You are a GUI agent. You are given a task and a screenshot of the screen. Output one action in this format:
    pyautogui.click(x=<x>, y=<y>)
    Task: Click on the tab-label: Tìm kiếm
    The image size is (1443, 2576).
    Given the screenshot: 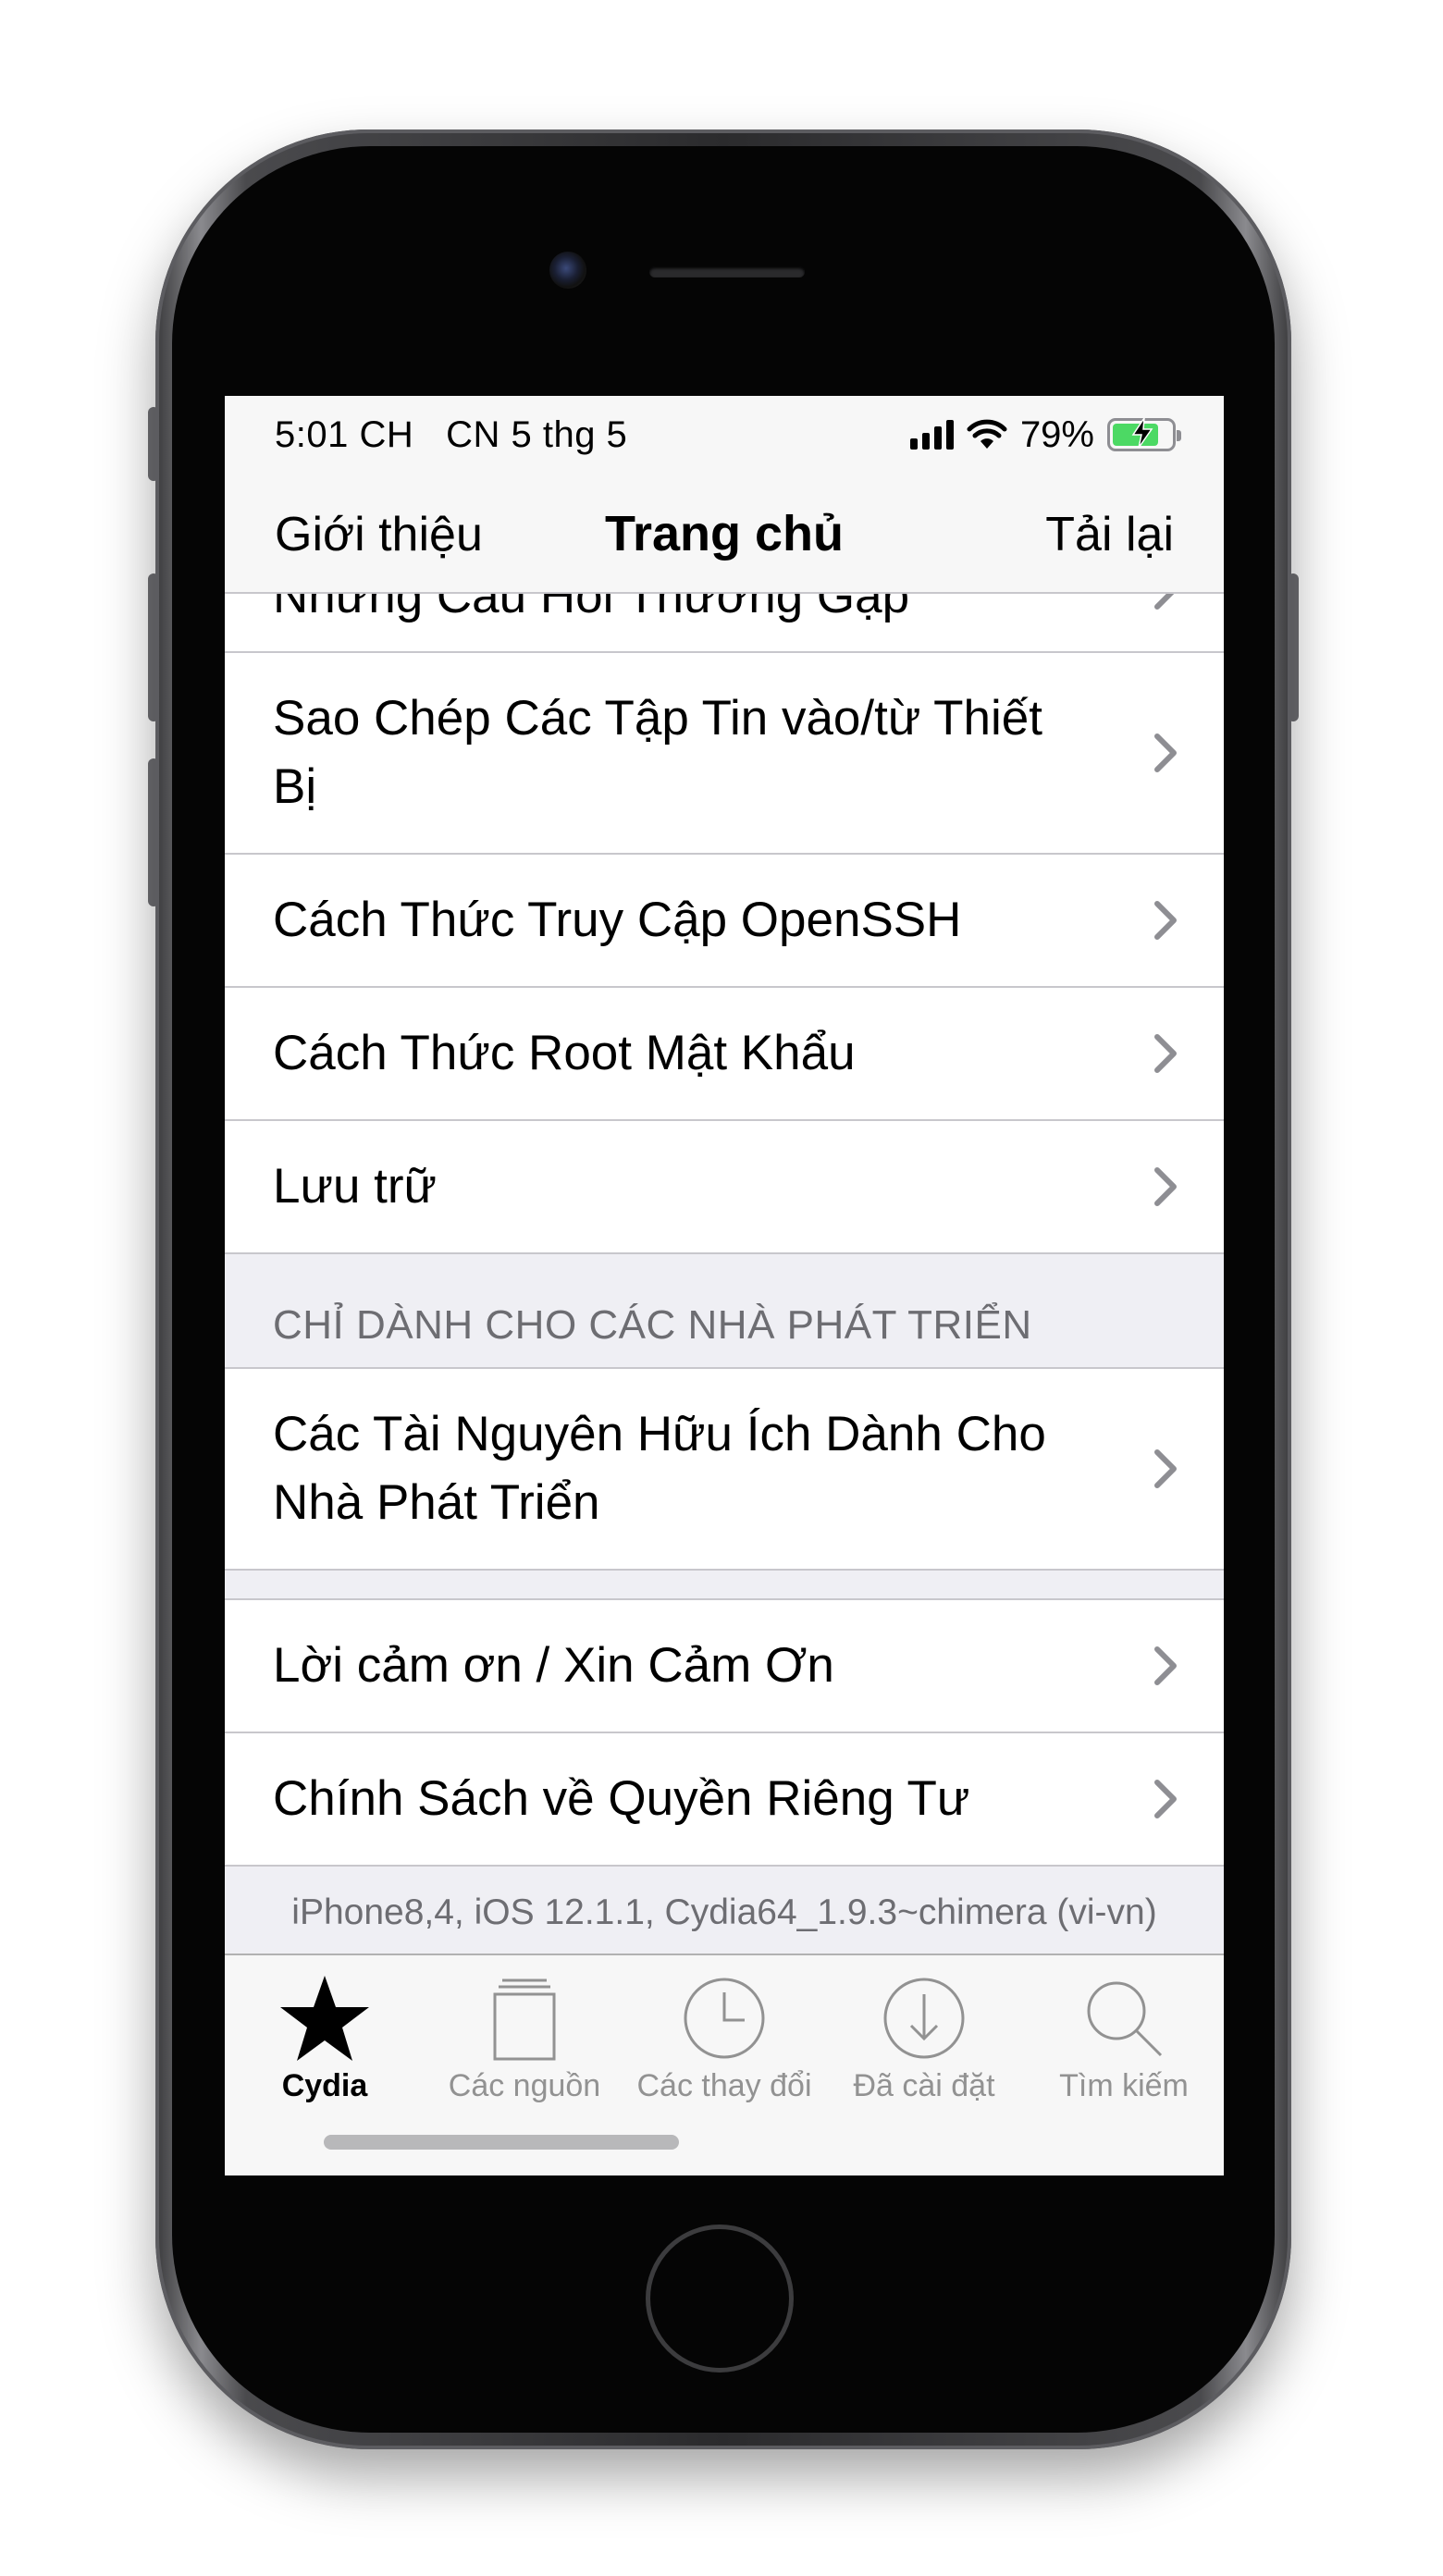 What is the action you would take?
    pyautogui.click(x=1124, y=2085)
    